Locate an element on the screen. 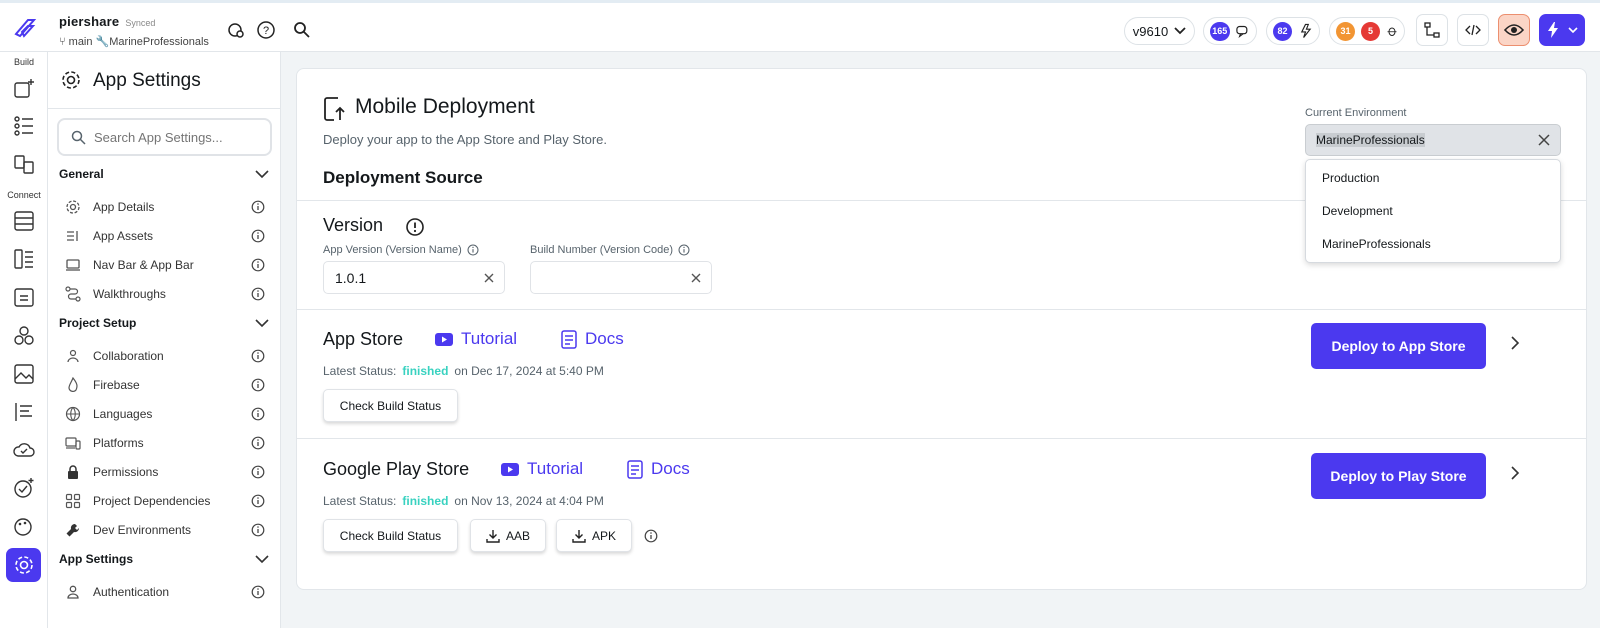  database-icon is located at coordinates (24, 221).